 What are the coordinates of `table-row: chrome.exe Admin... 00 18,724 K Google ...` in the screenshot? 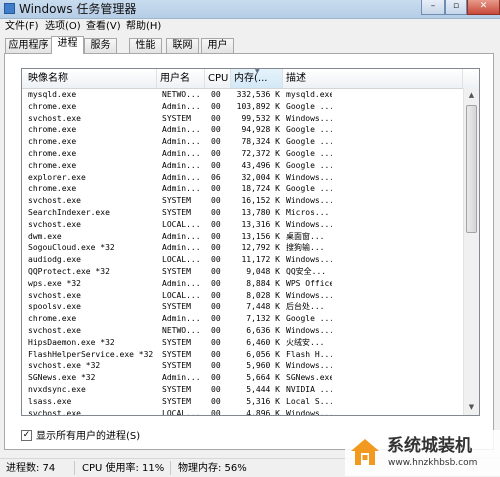 It's located at (242, 189).